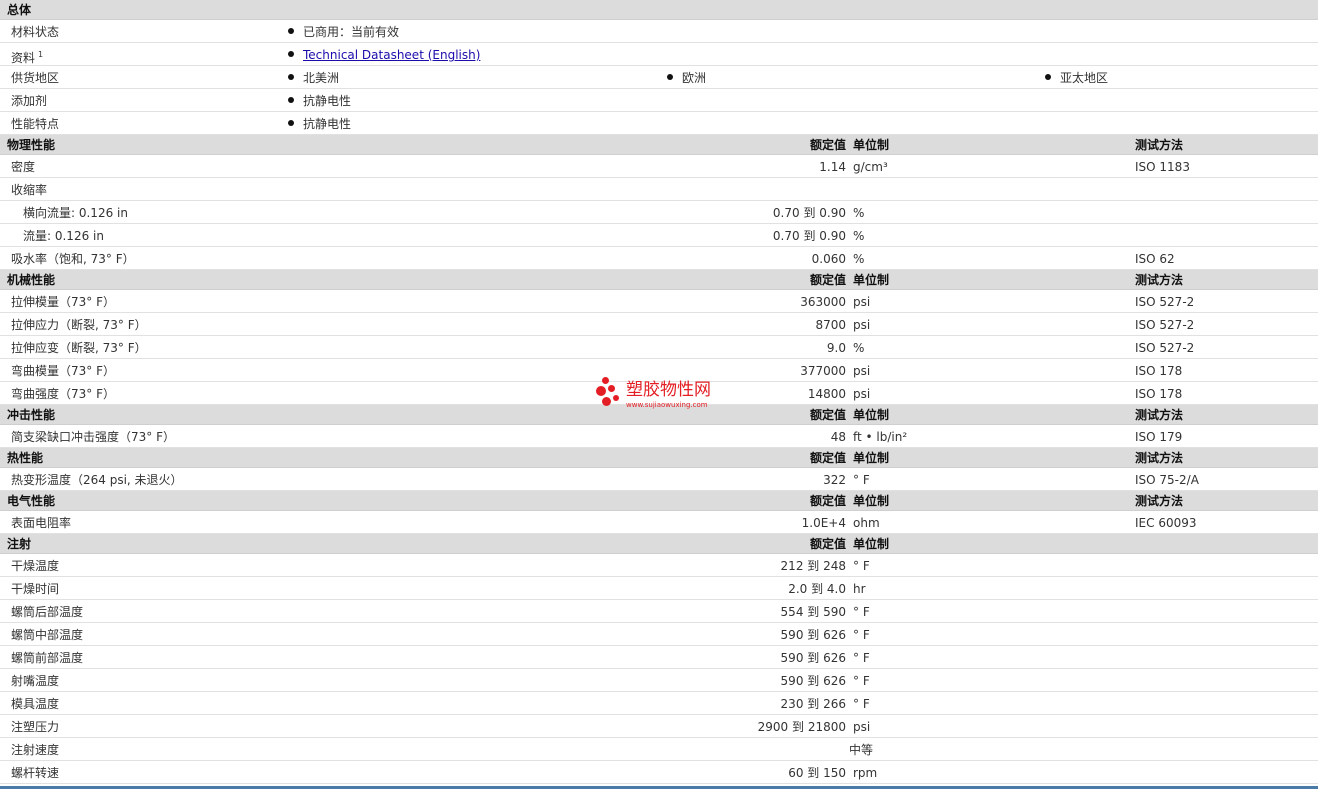 This screenshot has width=1318, height=789. What do you see at coordinates (813, 566) in the screenshot?
I see `property-value: 212 到 248` at bounding box center [813, 566].